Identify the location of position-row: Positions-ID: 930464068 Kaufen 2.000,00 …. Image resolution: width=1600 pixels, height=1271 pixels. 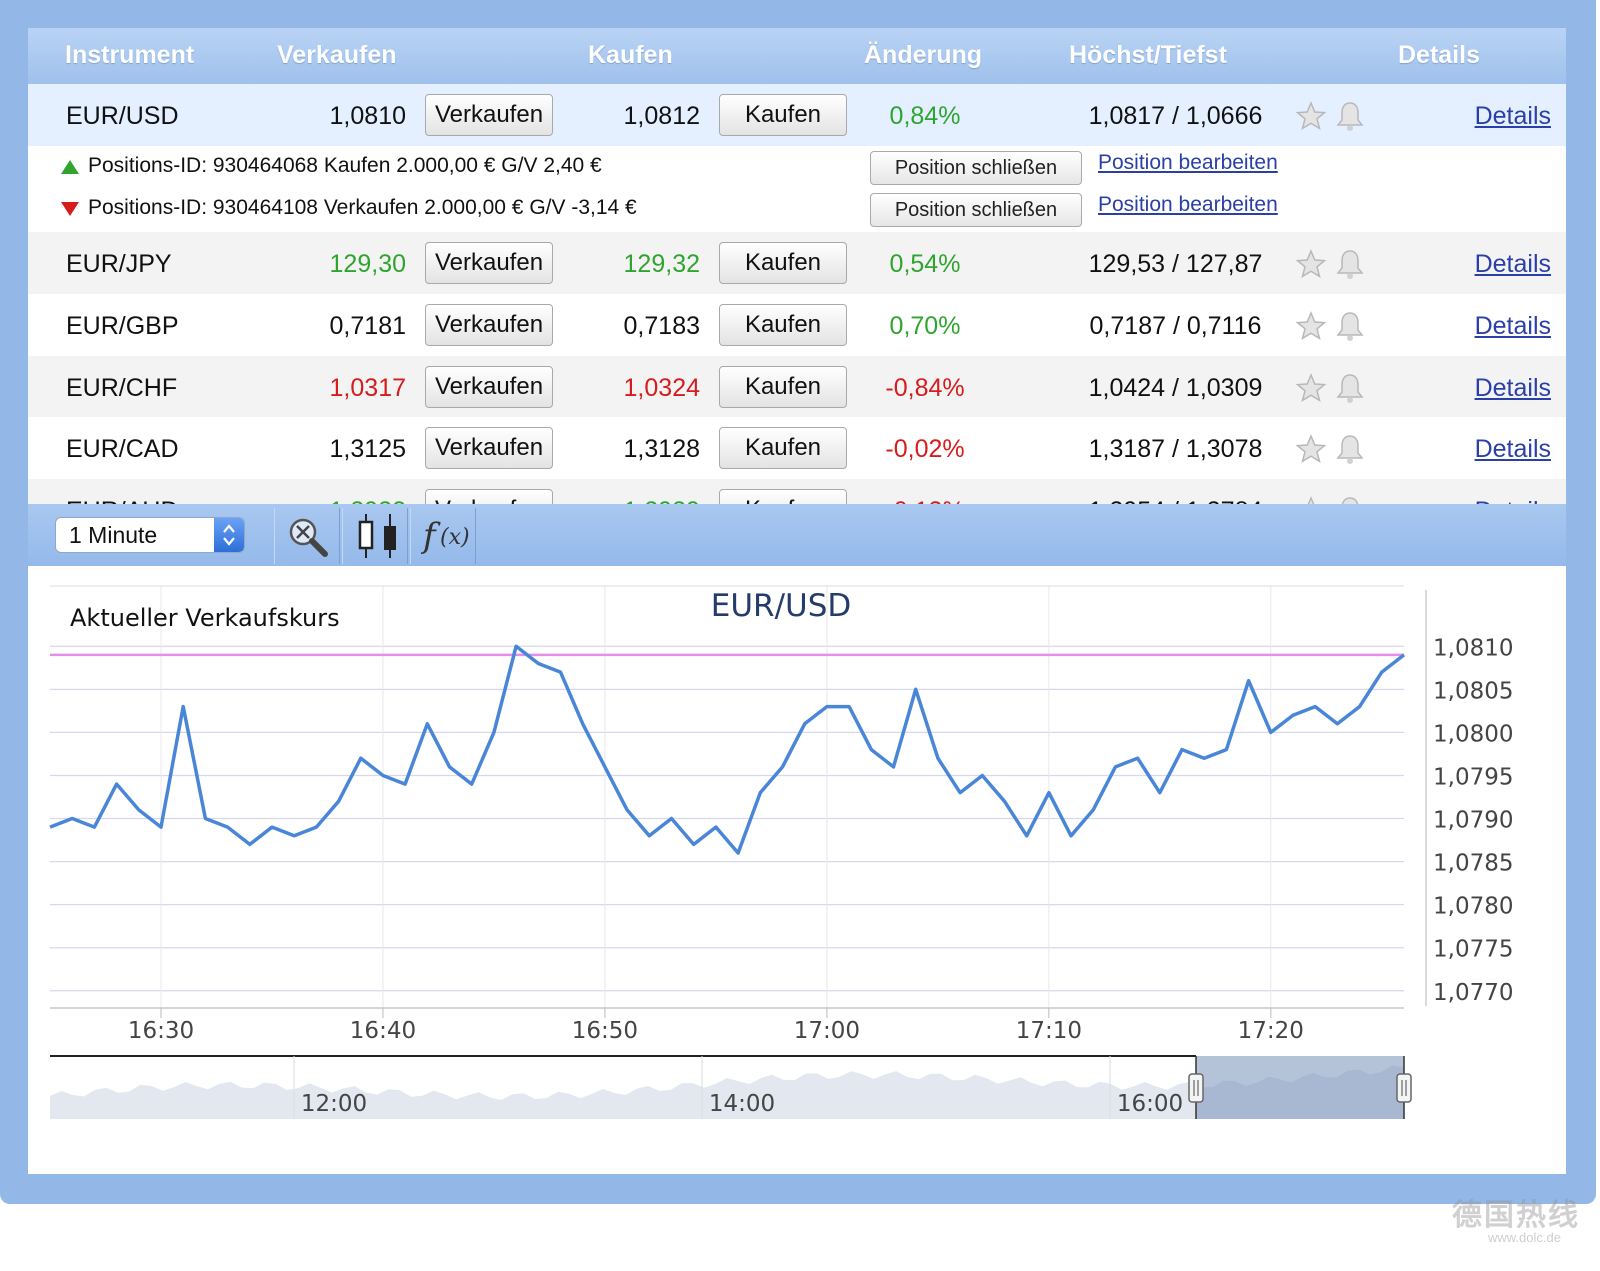
(797, 167).